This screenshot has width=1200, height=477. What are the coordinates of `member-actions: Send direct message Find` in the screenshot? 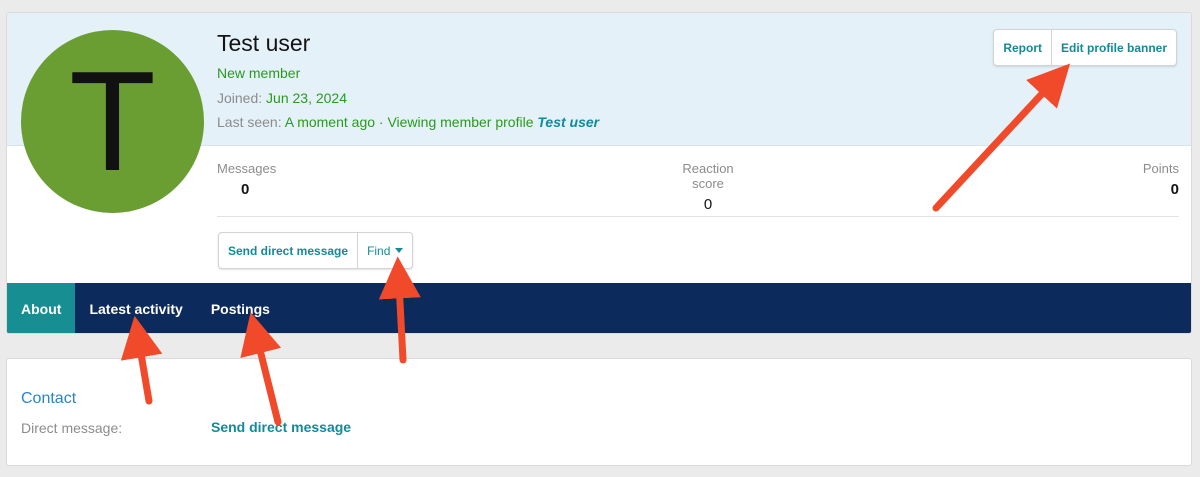 It's located at (316, 250).